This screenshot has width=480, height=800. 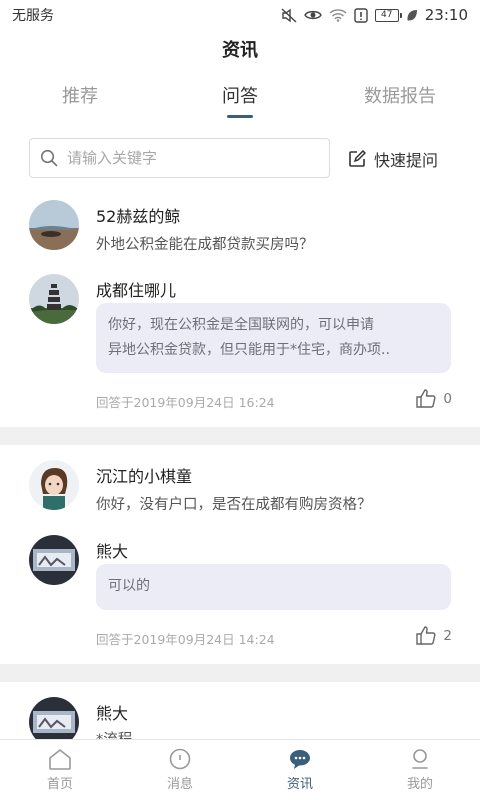 I want to click on page-title: 资讯, so click(x=240, y=50).